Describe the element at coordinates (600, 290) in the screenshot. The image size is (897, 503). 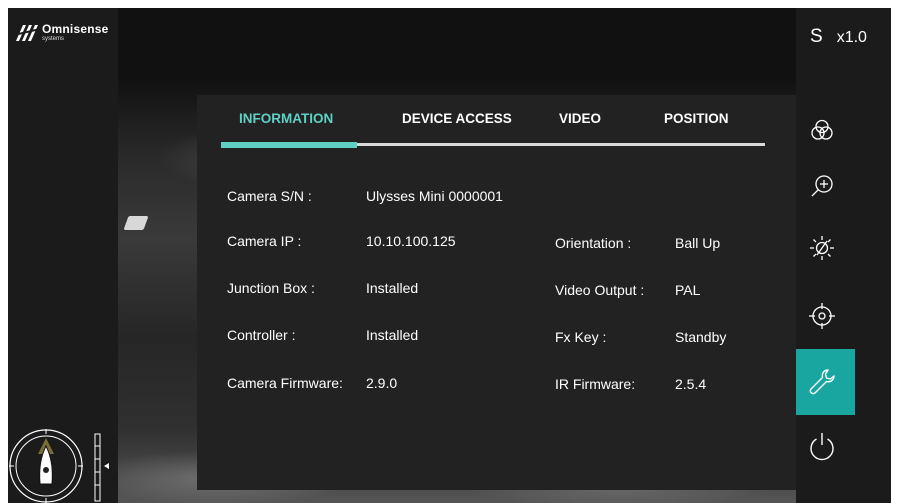
I see `video-output-label: Video Output :` at that location.